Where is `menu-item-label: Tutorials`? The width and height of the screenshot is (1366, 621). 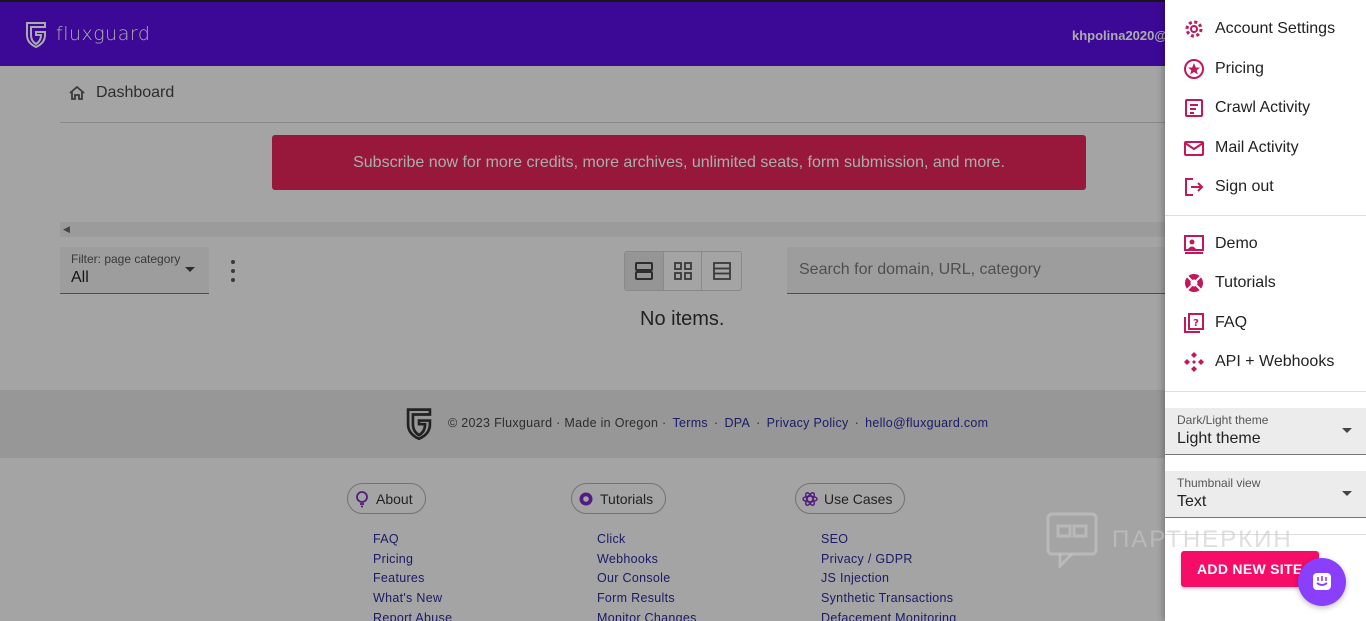
menu-item-label: Tutorials is located at coordinates (1245, 282).